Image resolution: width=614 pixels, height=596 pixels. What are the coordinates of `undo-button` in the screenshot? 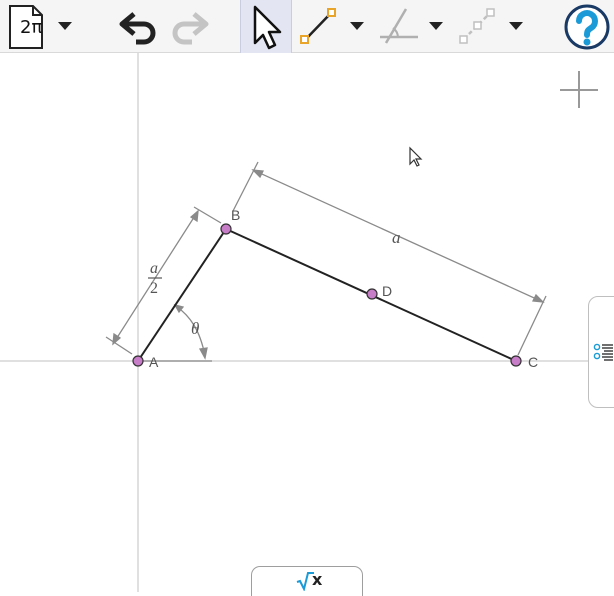 It's located at (138, 26).